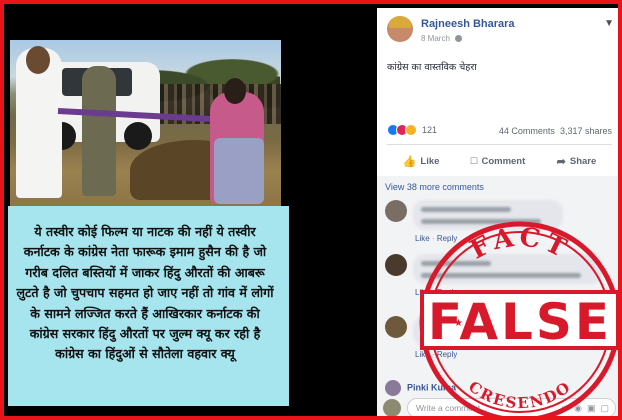  What do you see at coordinates (468, 24) in the screenshot?
I see `author-name: Rajneesh Bharara` at bounding box center [468, 24].